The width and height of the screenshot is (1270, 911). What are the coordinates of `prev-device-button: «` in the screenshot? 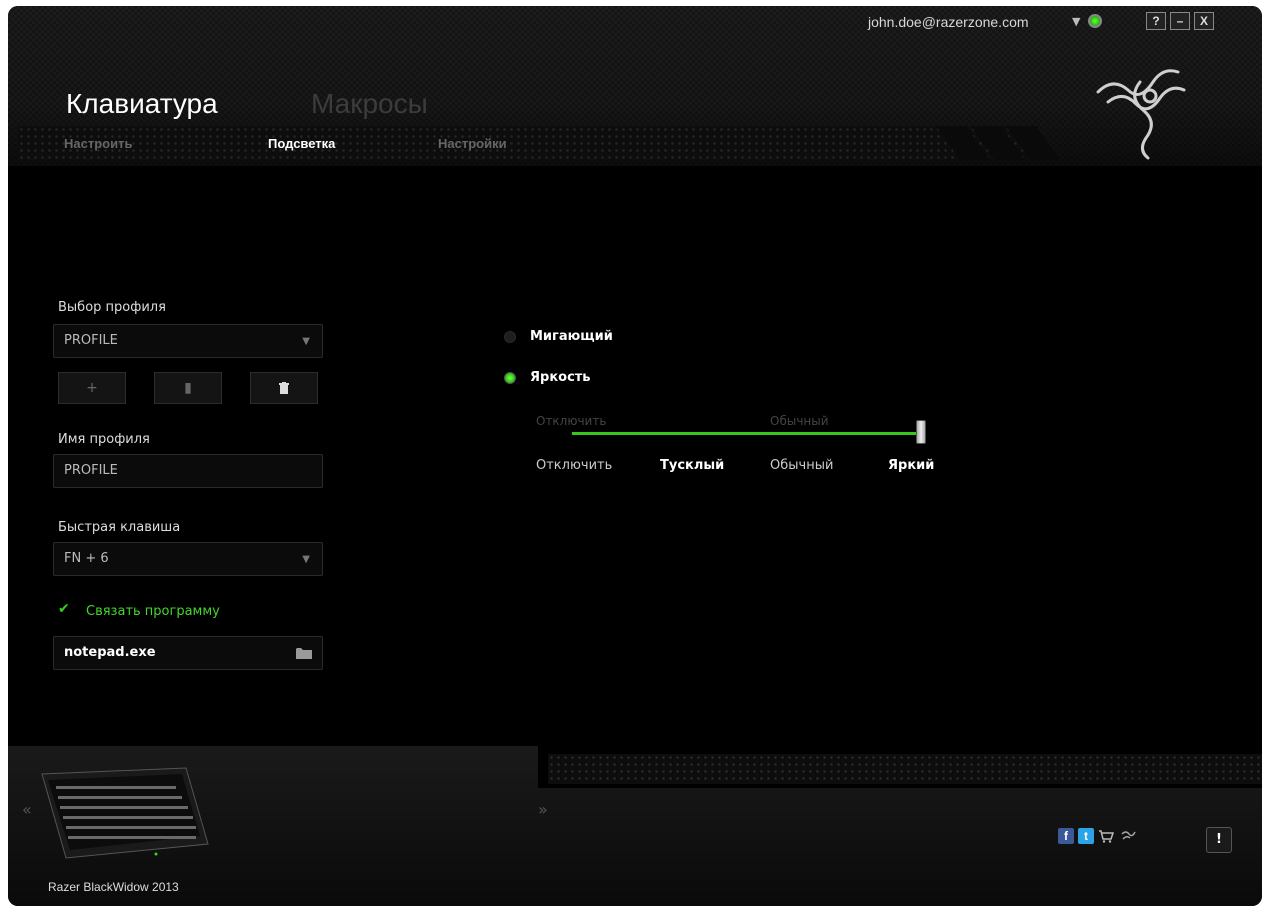 It's located at (27, 809).